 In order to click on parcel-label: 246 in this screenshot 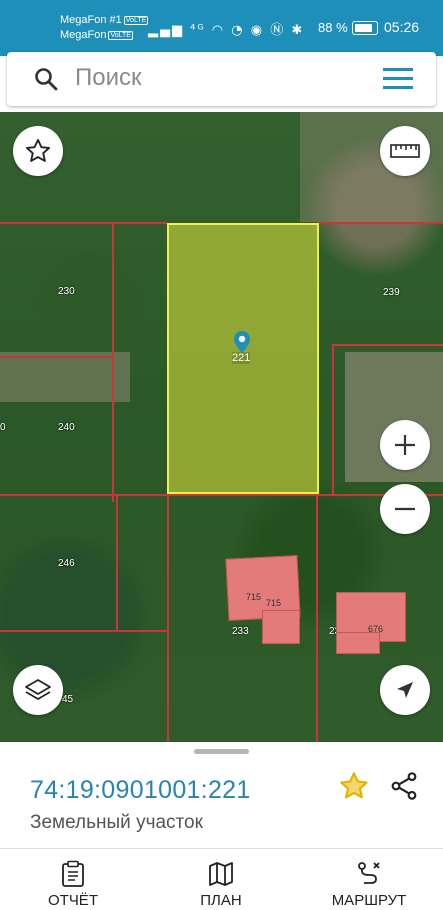, I will do `click(66, 563)`.